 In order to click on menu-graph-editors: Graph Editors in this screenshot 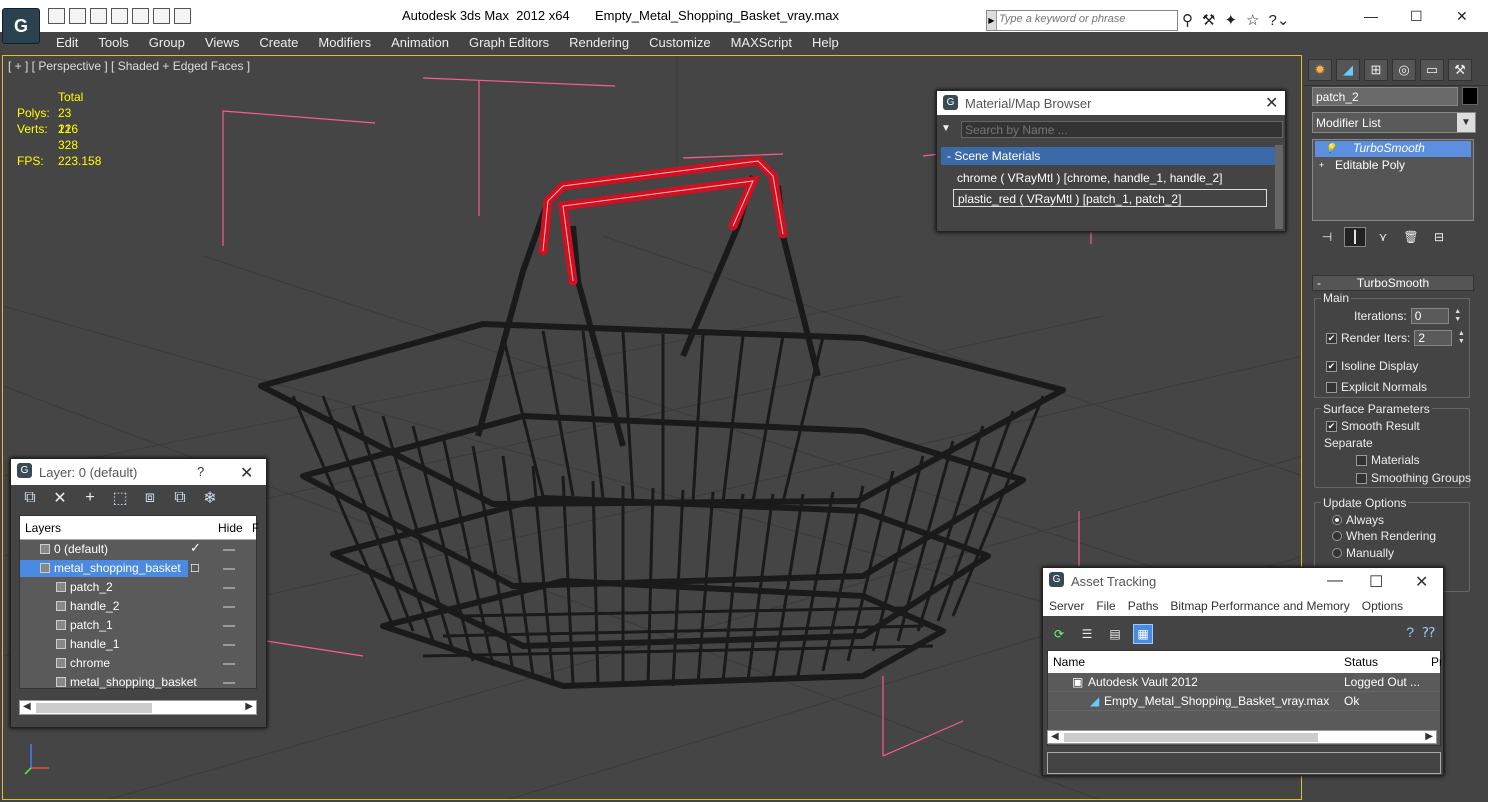, I will do `click(509, 43)`.